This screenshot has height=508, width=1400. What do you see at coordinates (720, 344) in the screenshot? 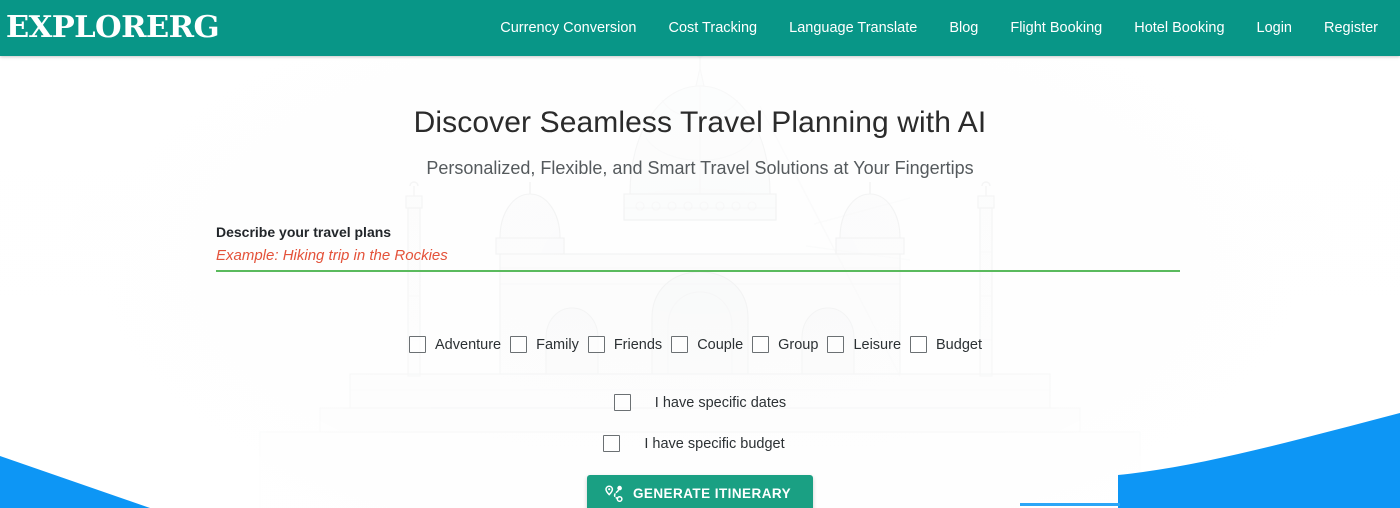
I see `tag-label-couple: Couple` at bounding box center [720, 344].